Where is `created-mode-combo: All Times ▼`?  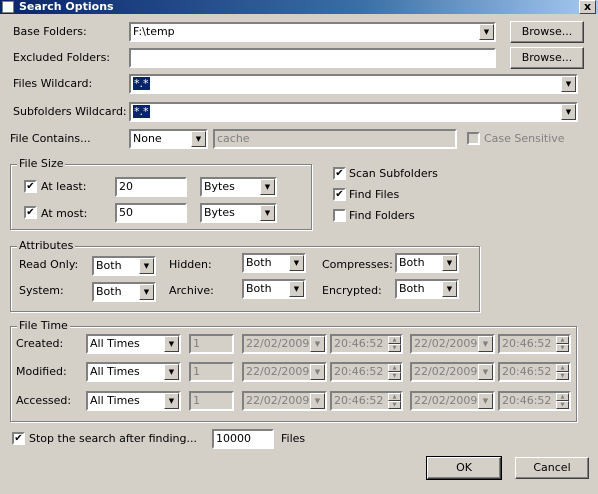 created-mode-combo: All Times ▼ is located at coordinates (133, 344).